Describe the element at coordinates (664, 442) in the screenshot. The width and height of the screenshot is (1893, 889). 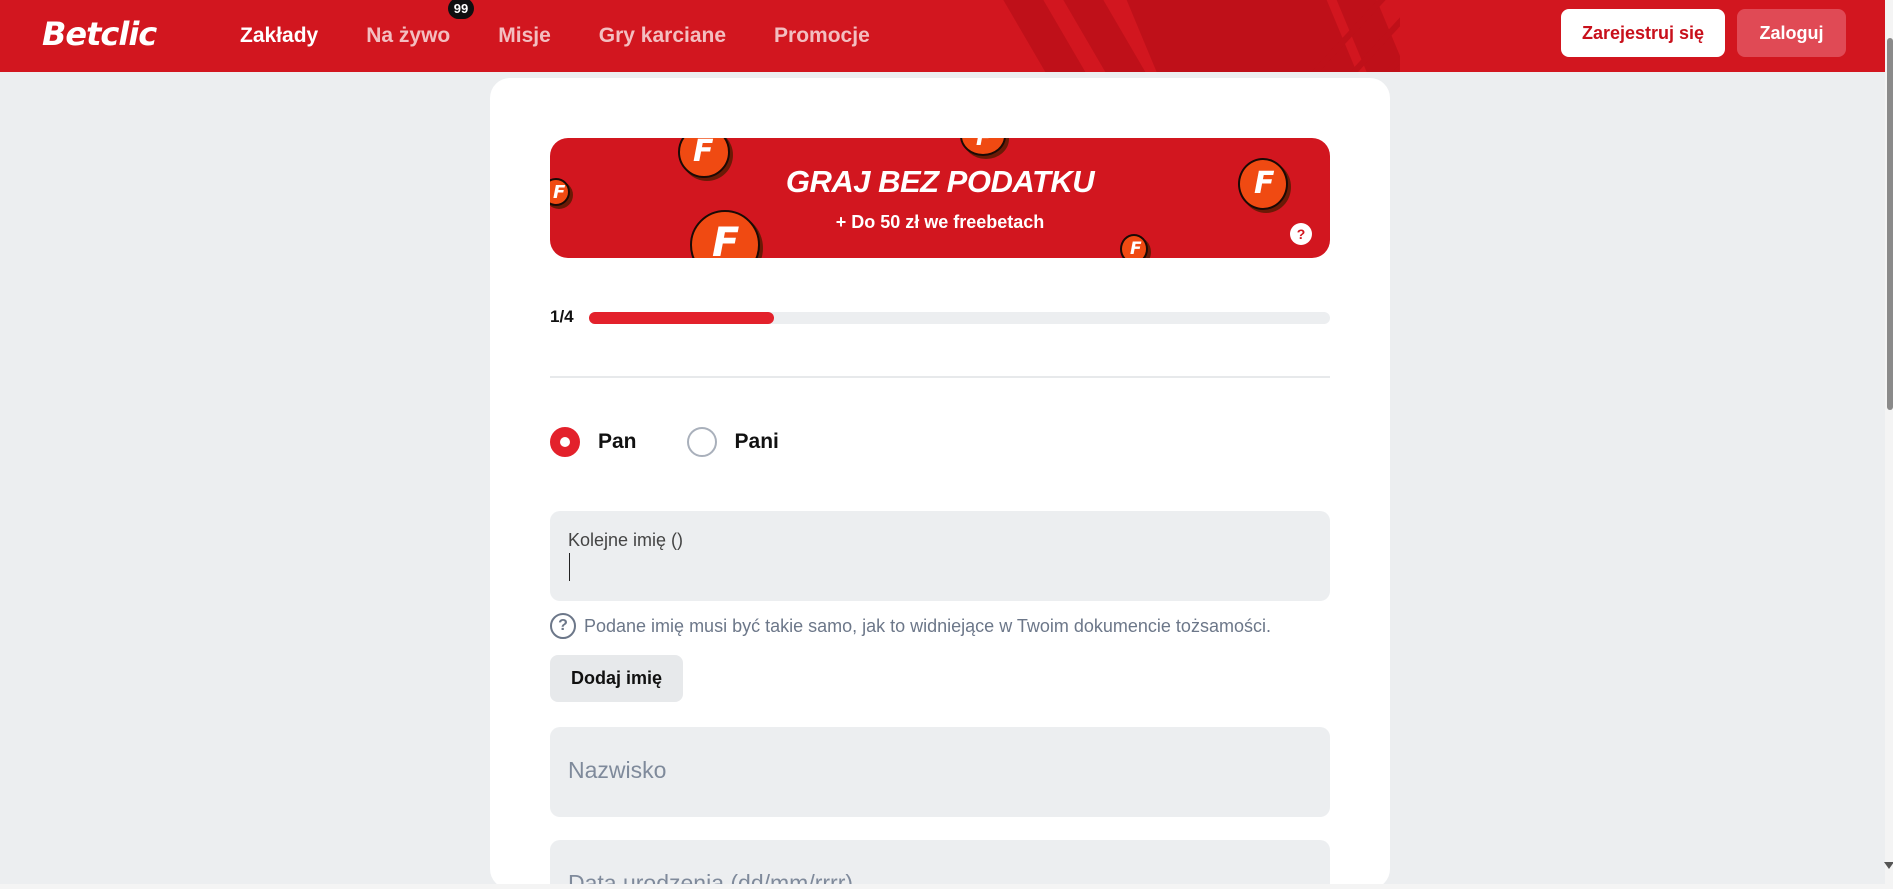
I see `gender-selector: Pan Pani` at that location.